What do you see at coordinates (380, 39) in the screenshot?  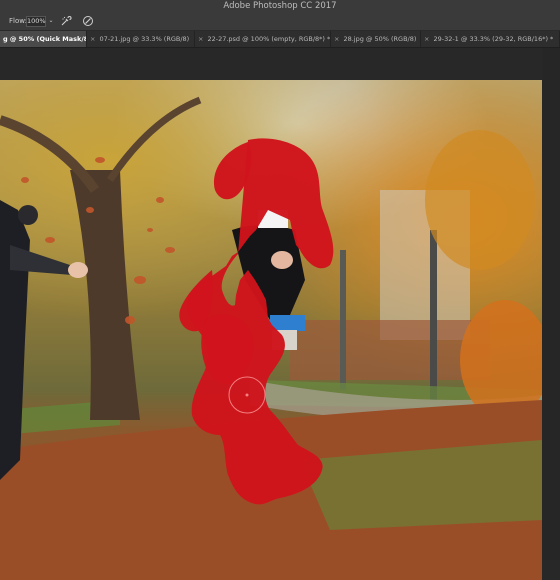 I see `tab-label: 28.jpg @ 50% (RGB/8)` at bounding box center [380, 39].